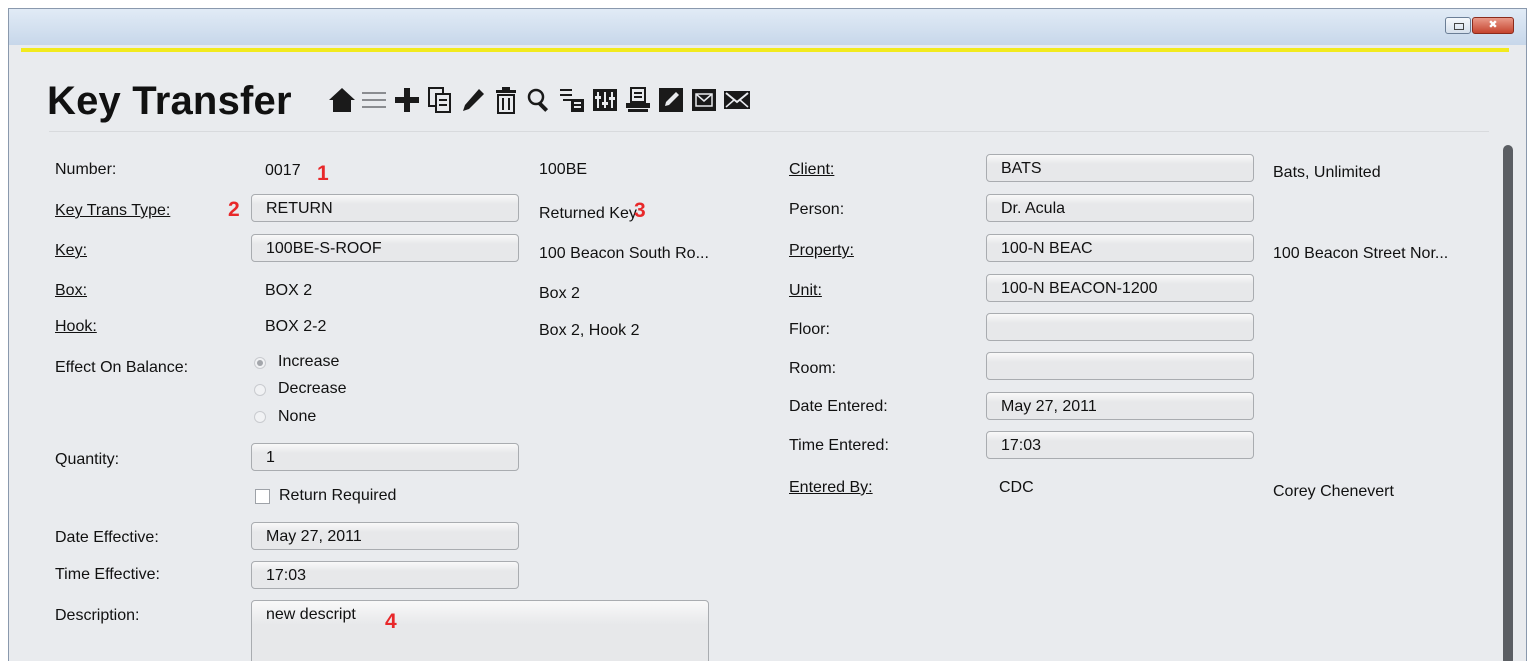 The width and height of the screenshot is (1533, 661). What do you see at coordinates (283, 170) in the screenshot?
I see `number-value: 0017` at bounding box center [283, 170].